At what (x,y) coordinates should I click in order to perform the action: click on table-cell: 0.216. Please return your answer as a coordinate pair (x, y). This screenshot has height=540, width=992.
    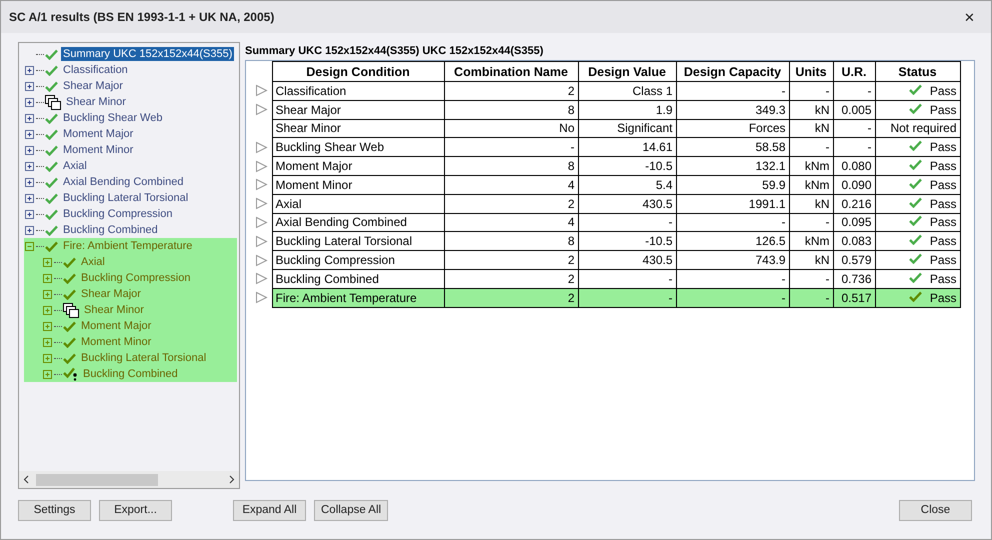
    Looking at the image, I should click on (854, 204).